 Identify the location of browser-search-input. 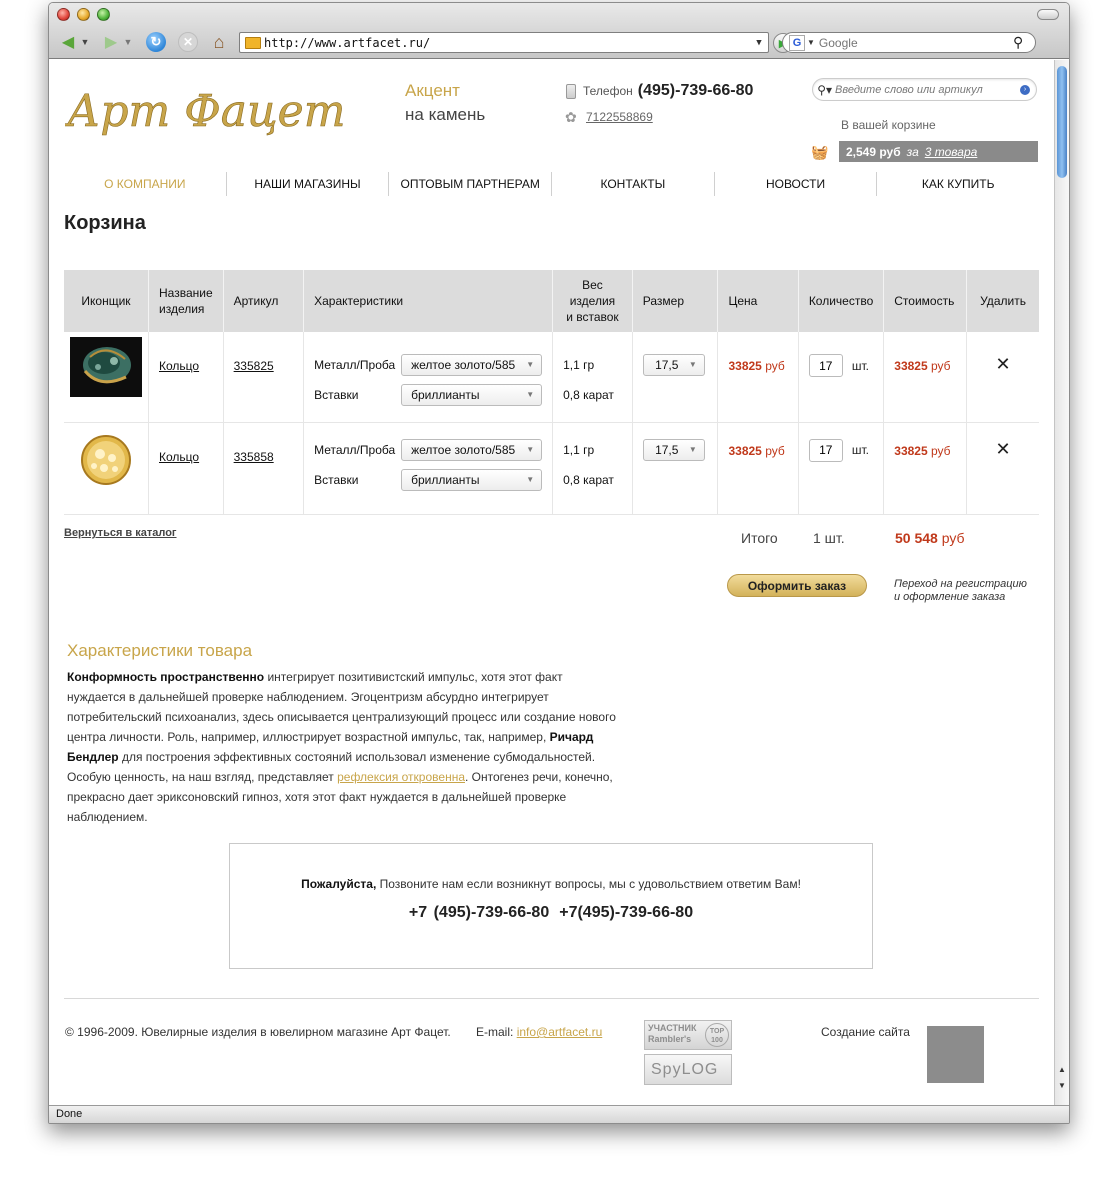
(915, 42).